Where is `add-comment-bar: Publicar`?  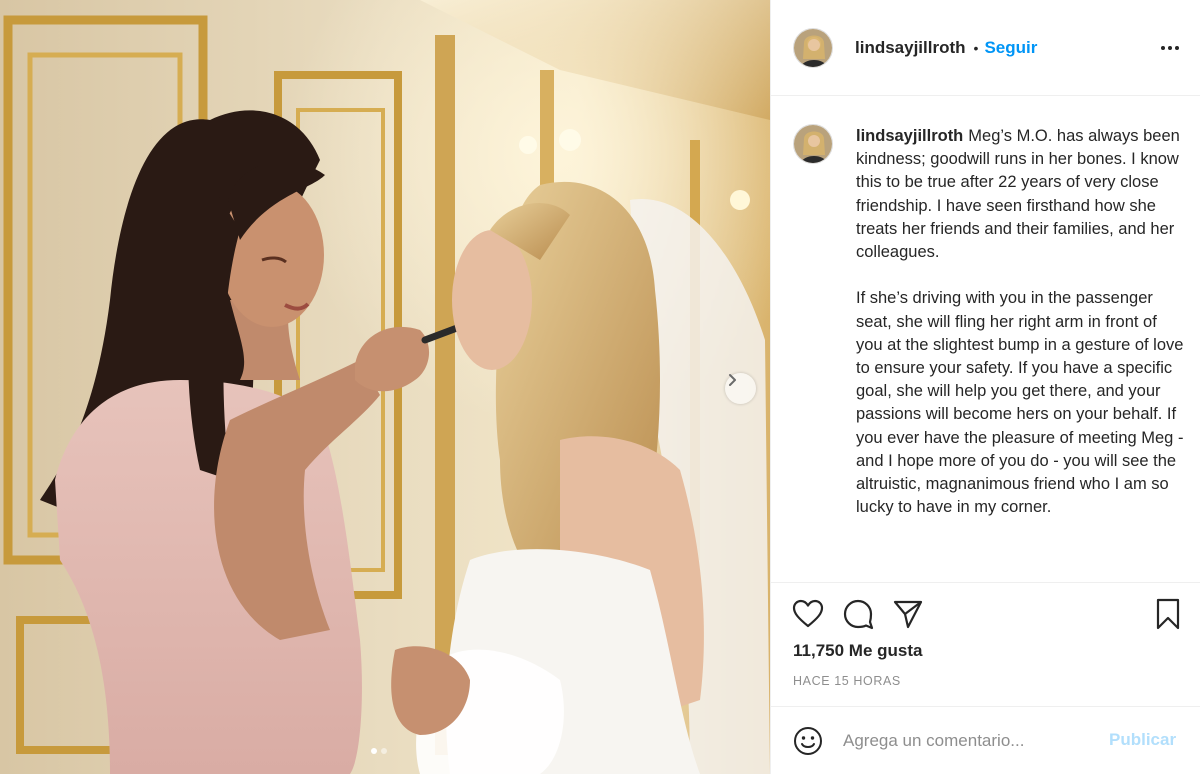
add-comment-bar: Publicar is located at coordinates (985, 740).